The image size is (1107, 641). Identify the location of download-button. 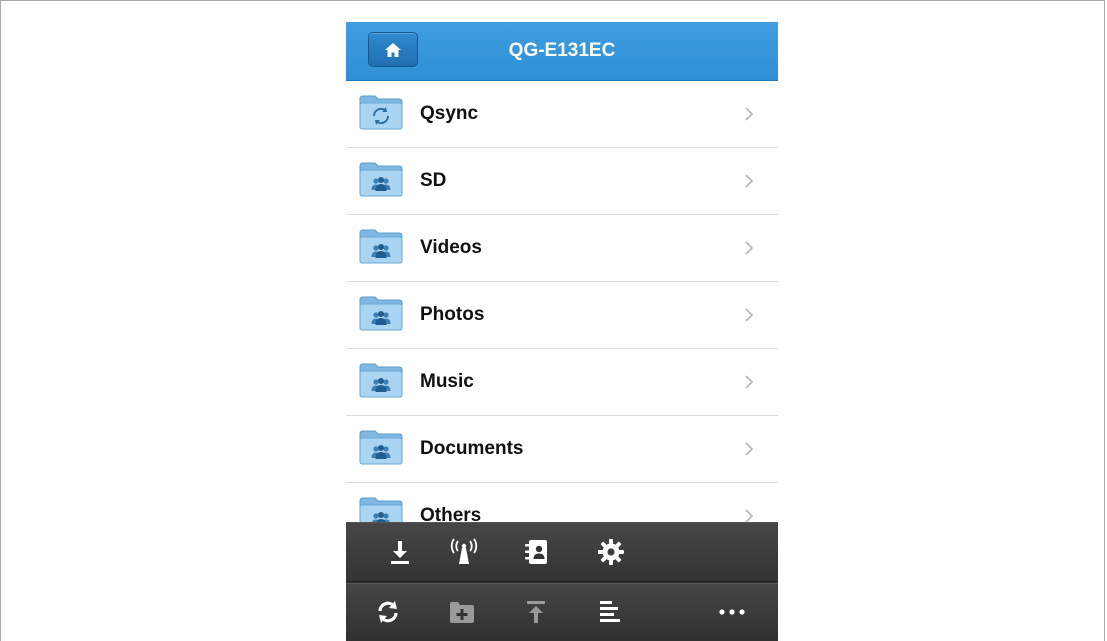
(400, 552).